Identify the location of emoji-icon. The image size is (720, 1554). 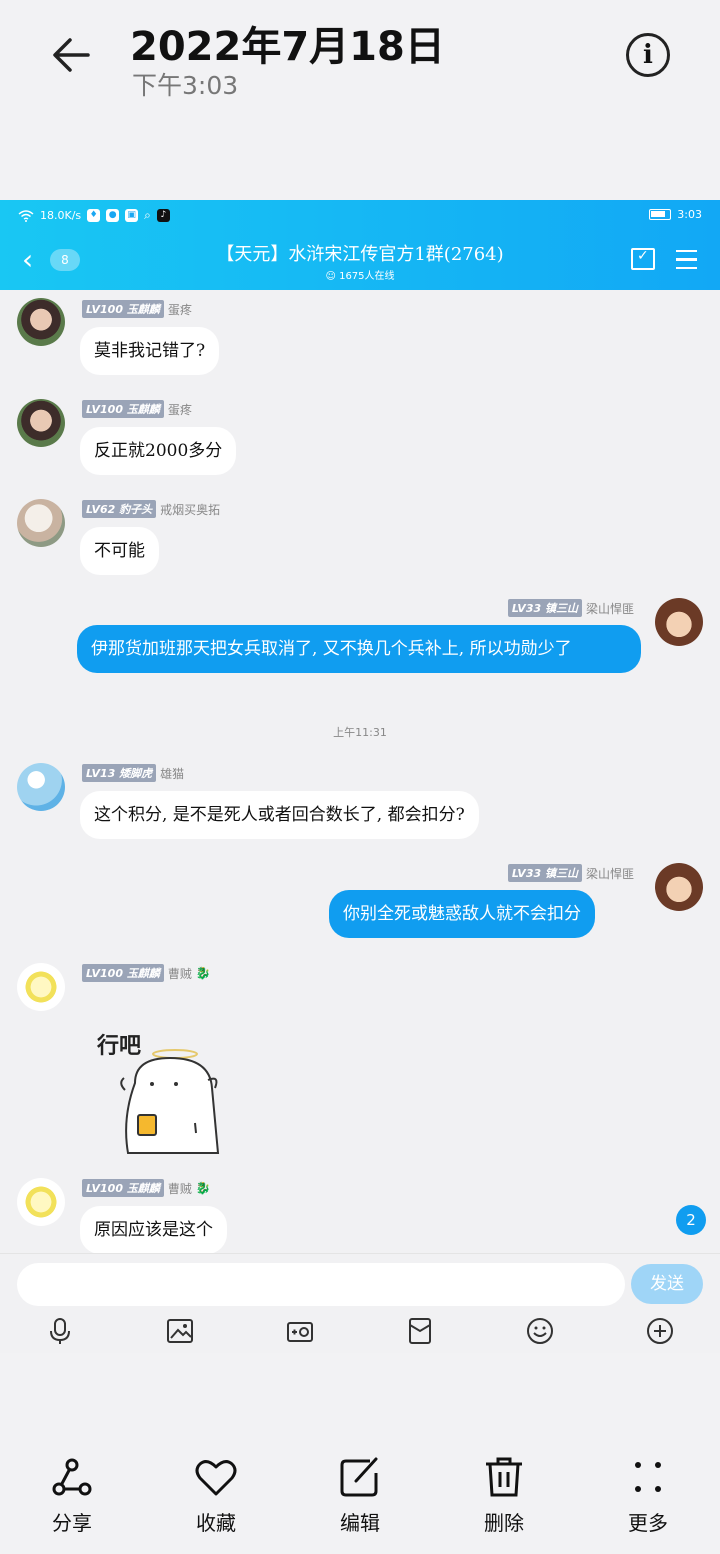
(540, 1331).